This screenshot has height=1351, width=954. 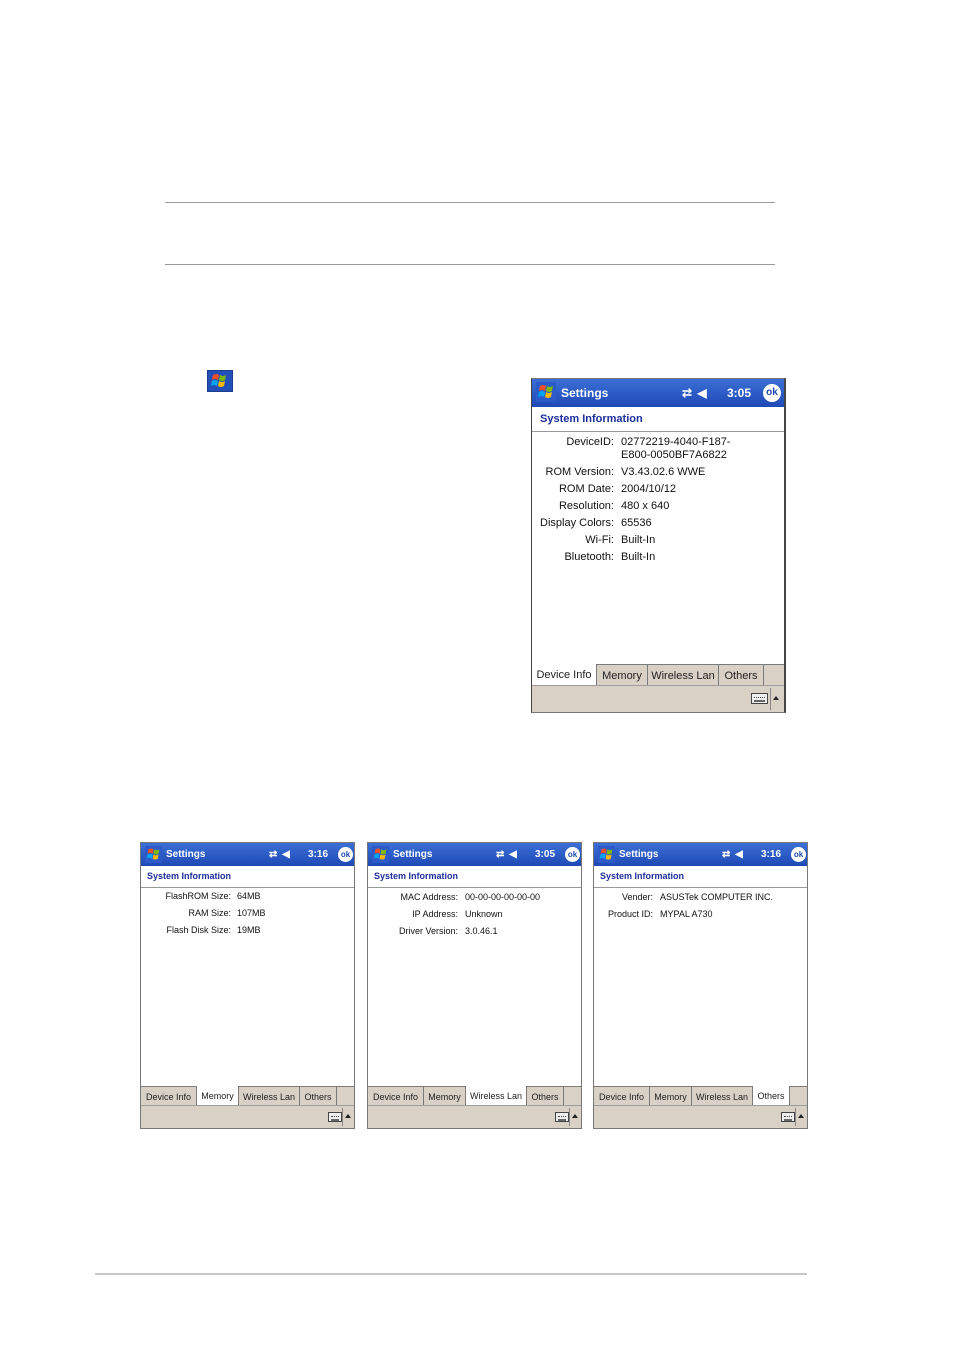 I want to click on row-value: 3.0.46.1, so click(x=481, y=931).